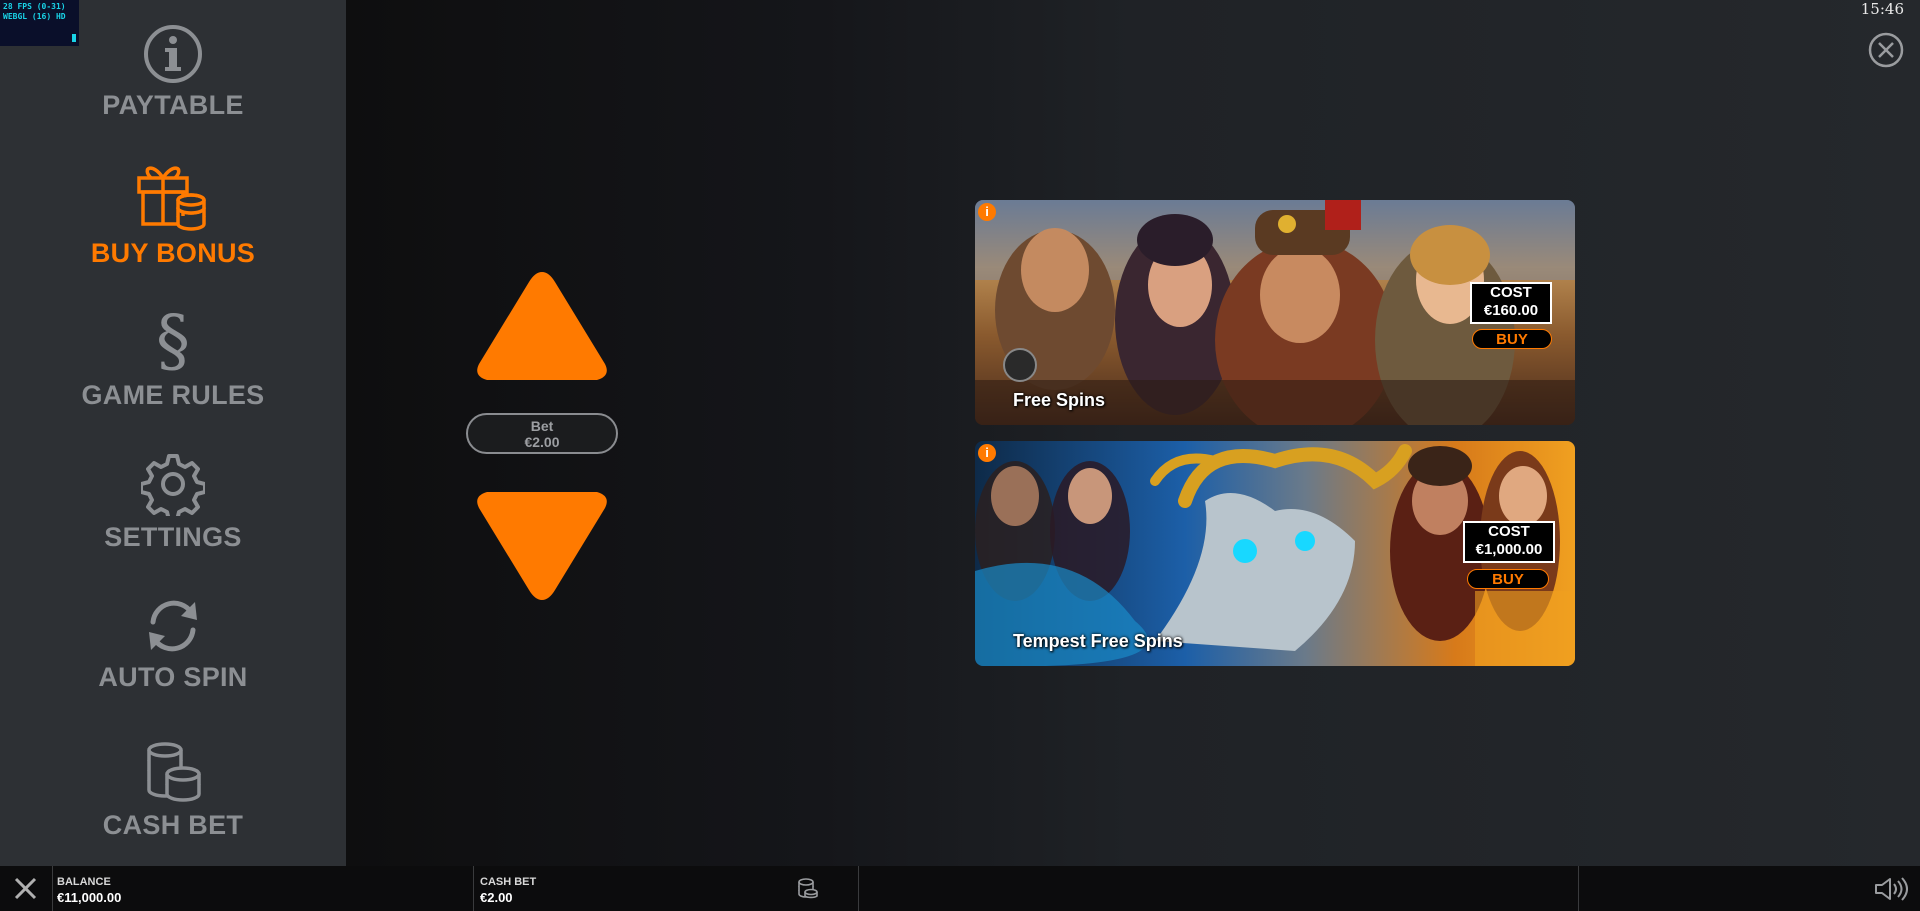 The width and height of the screenshot is (1920, 911). What do you see at coordinates (173, 54) in the screenshot?
I see `info-icon` at bounding box center [173, 54].